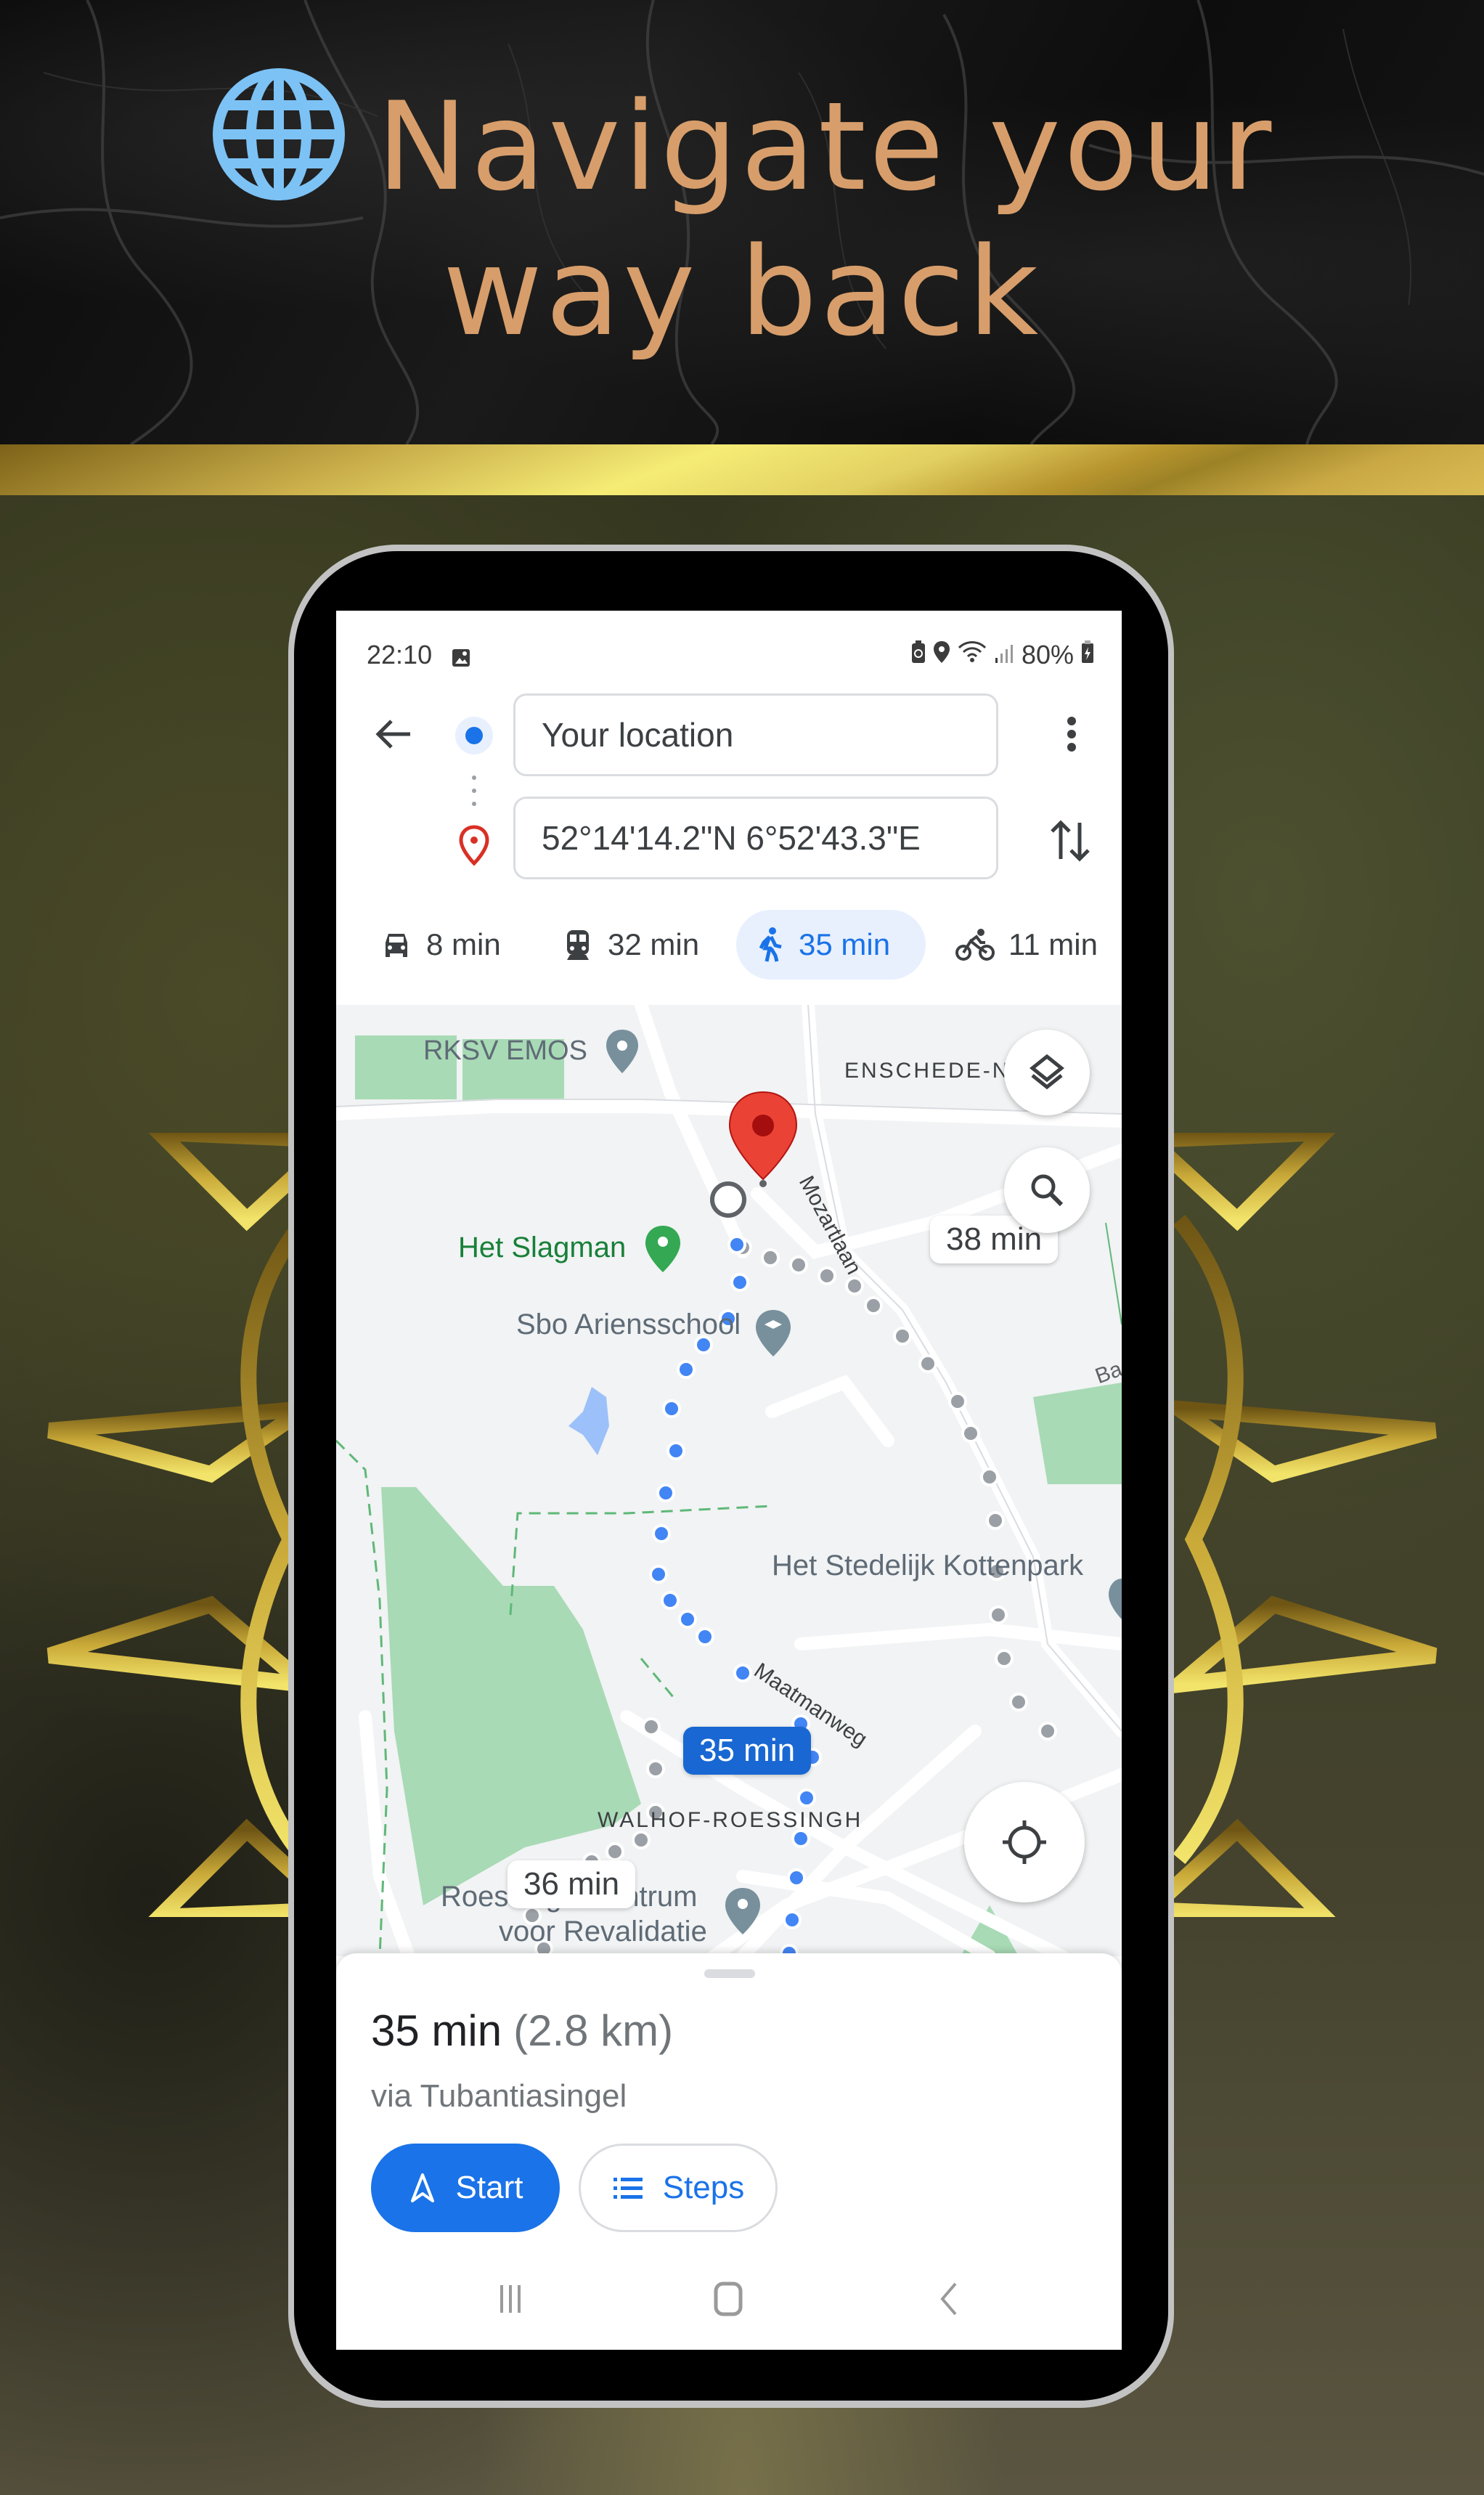 The width and height of the screenshot is (1484, 2495). I want to click on slagman-pin-icon, so click(662, 1249).